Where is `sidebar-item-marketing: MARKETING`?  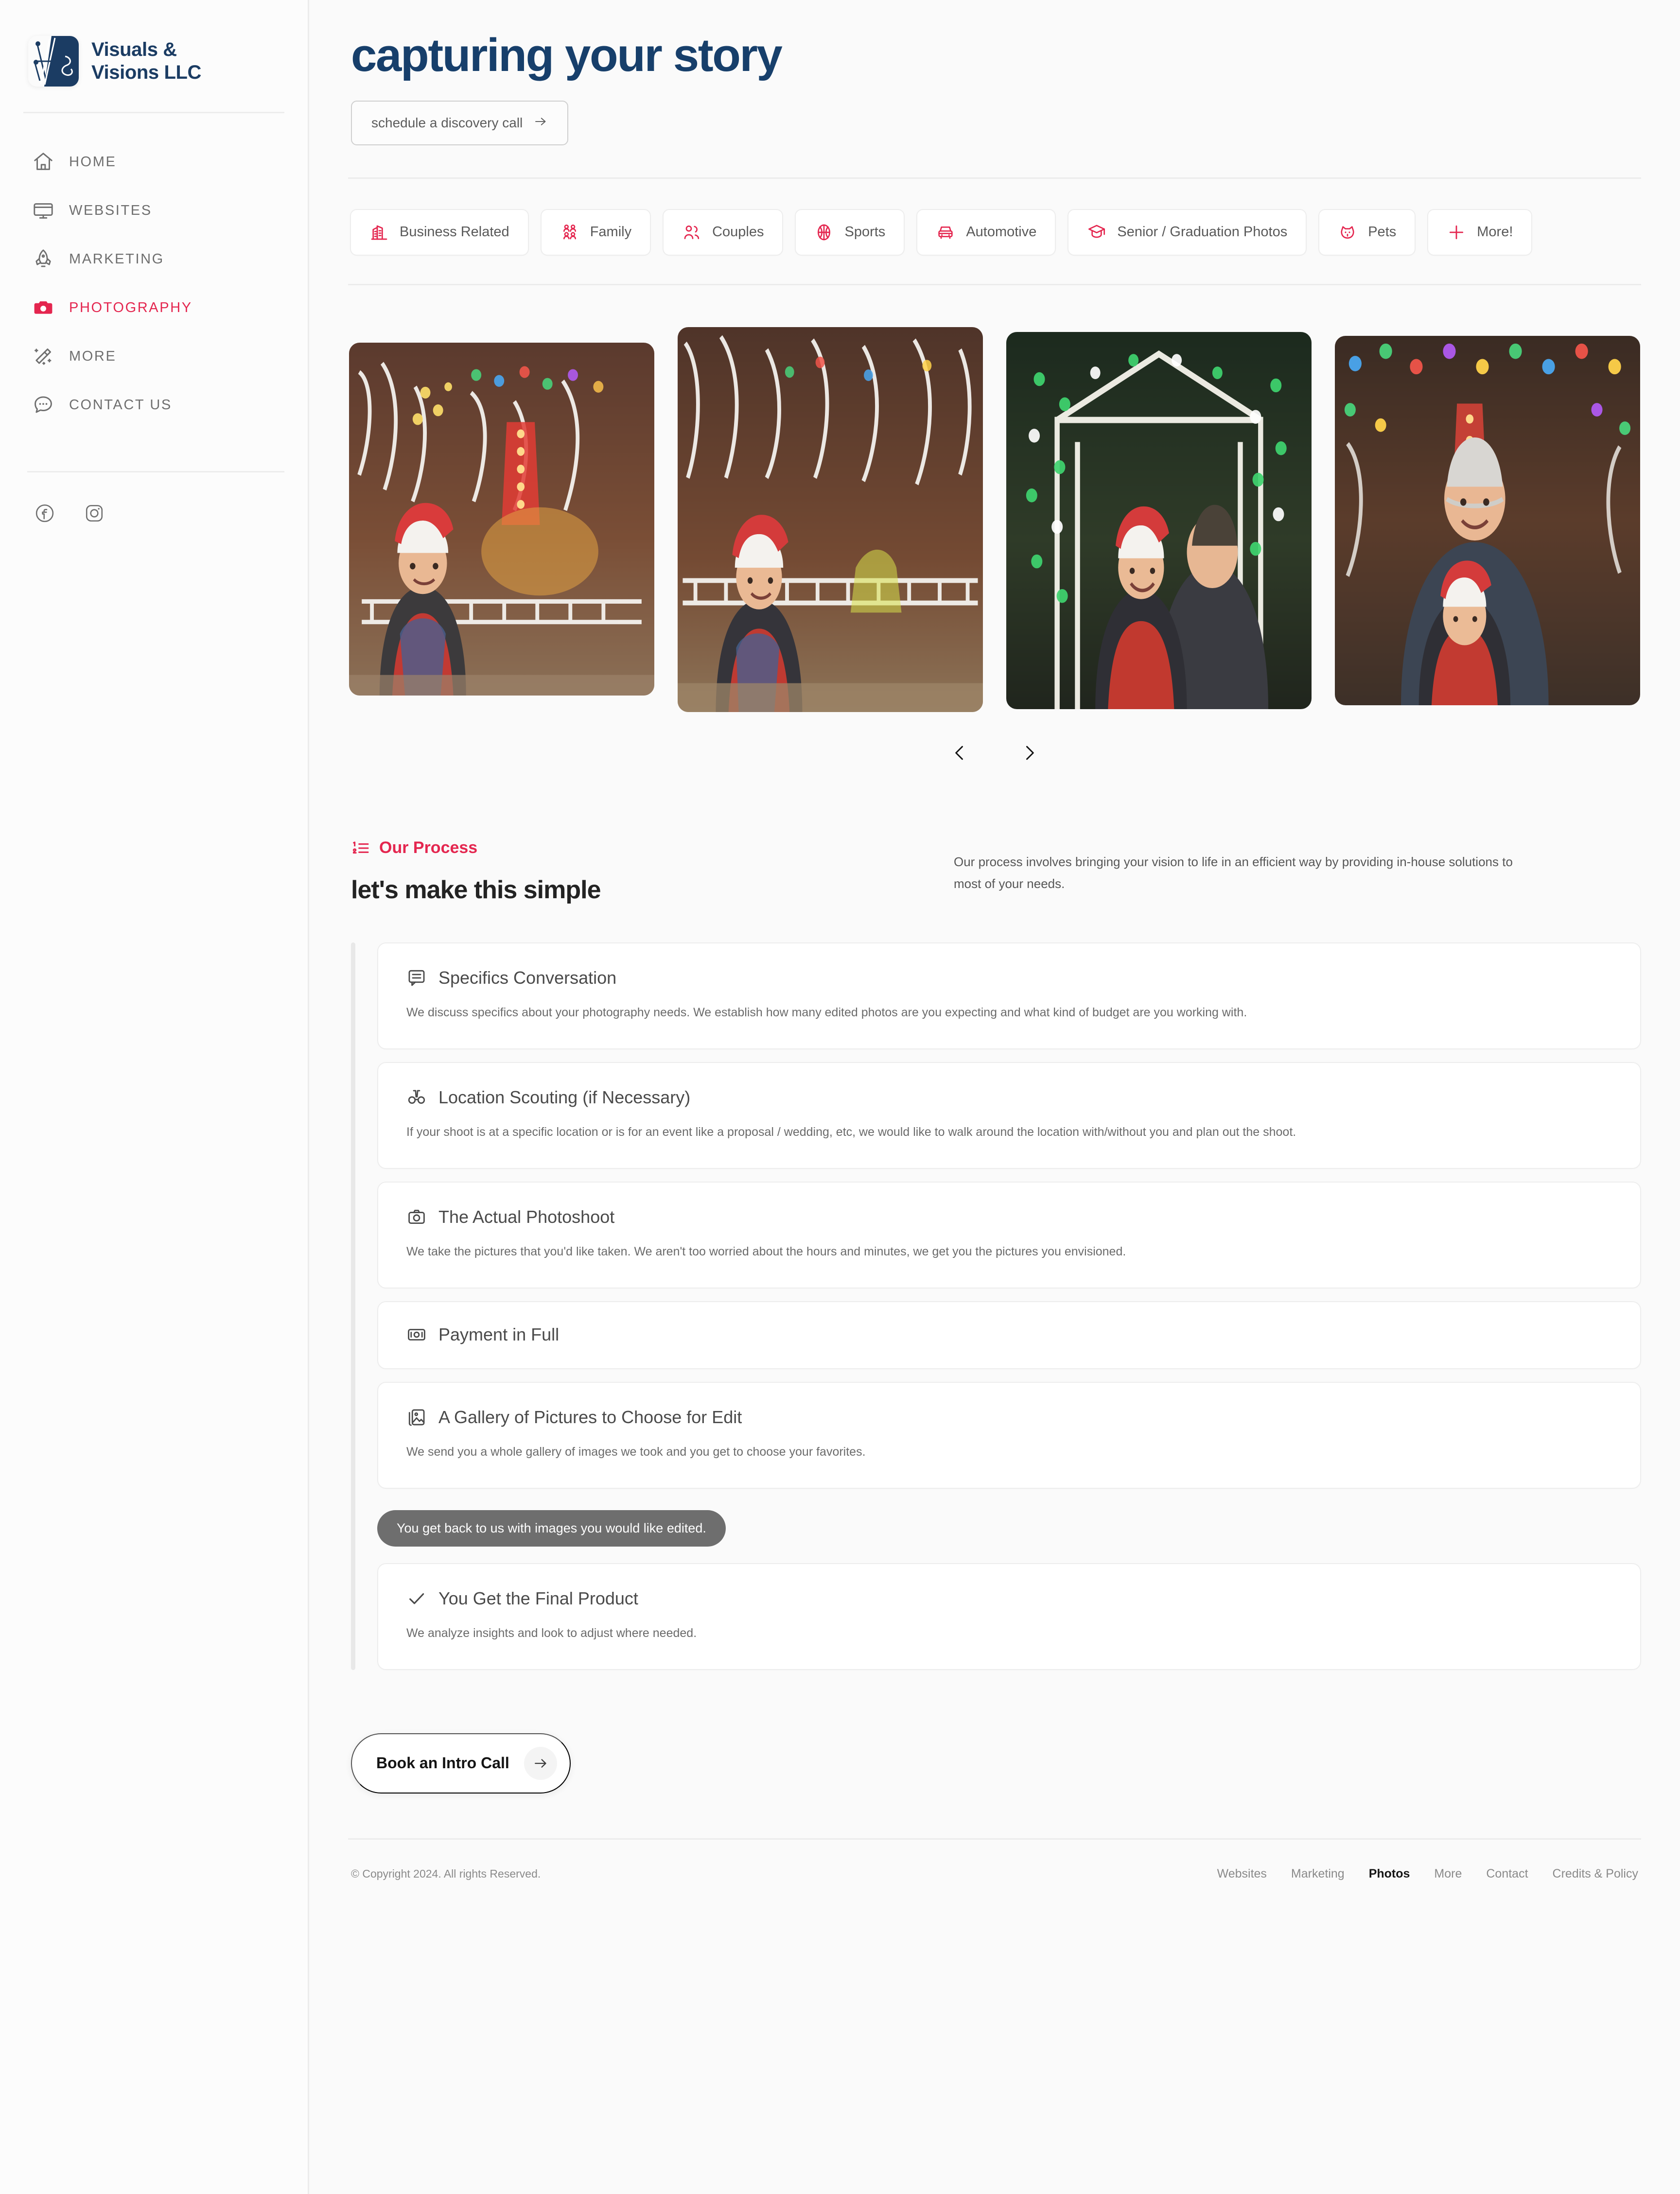 sidebar-item-marketing: MARKETING is located at coordinates (153, 259).